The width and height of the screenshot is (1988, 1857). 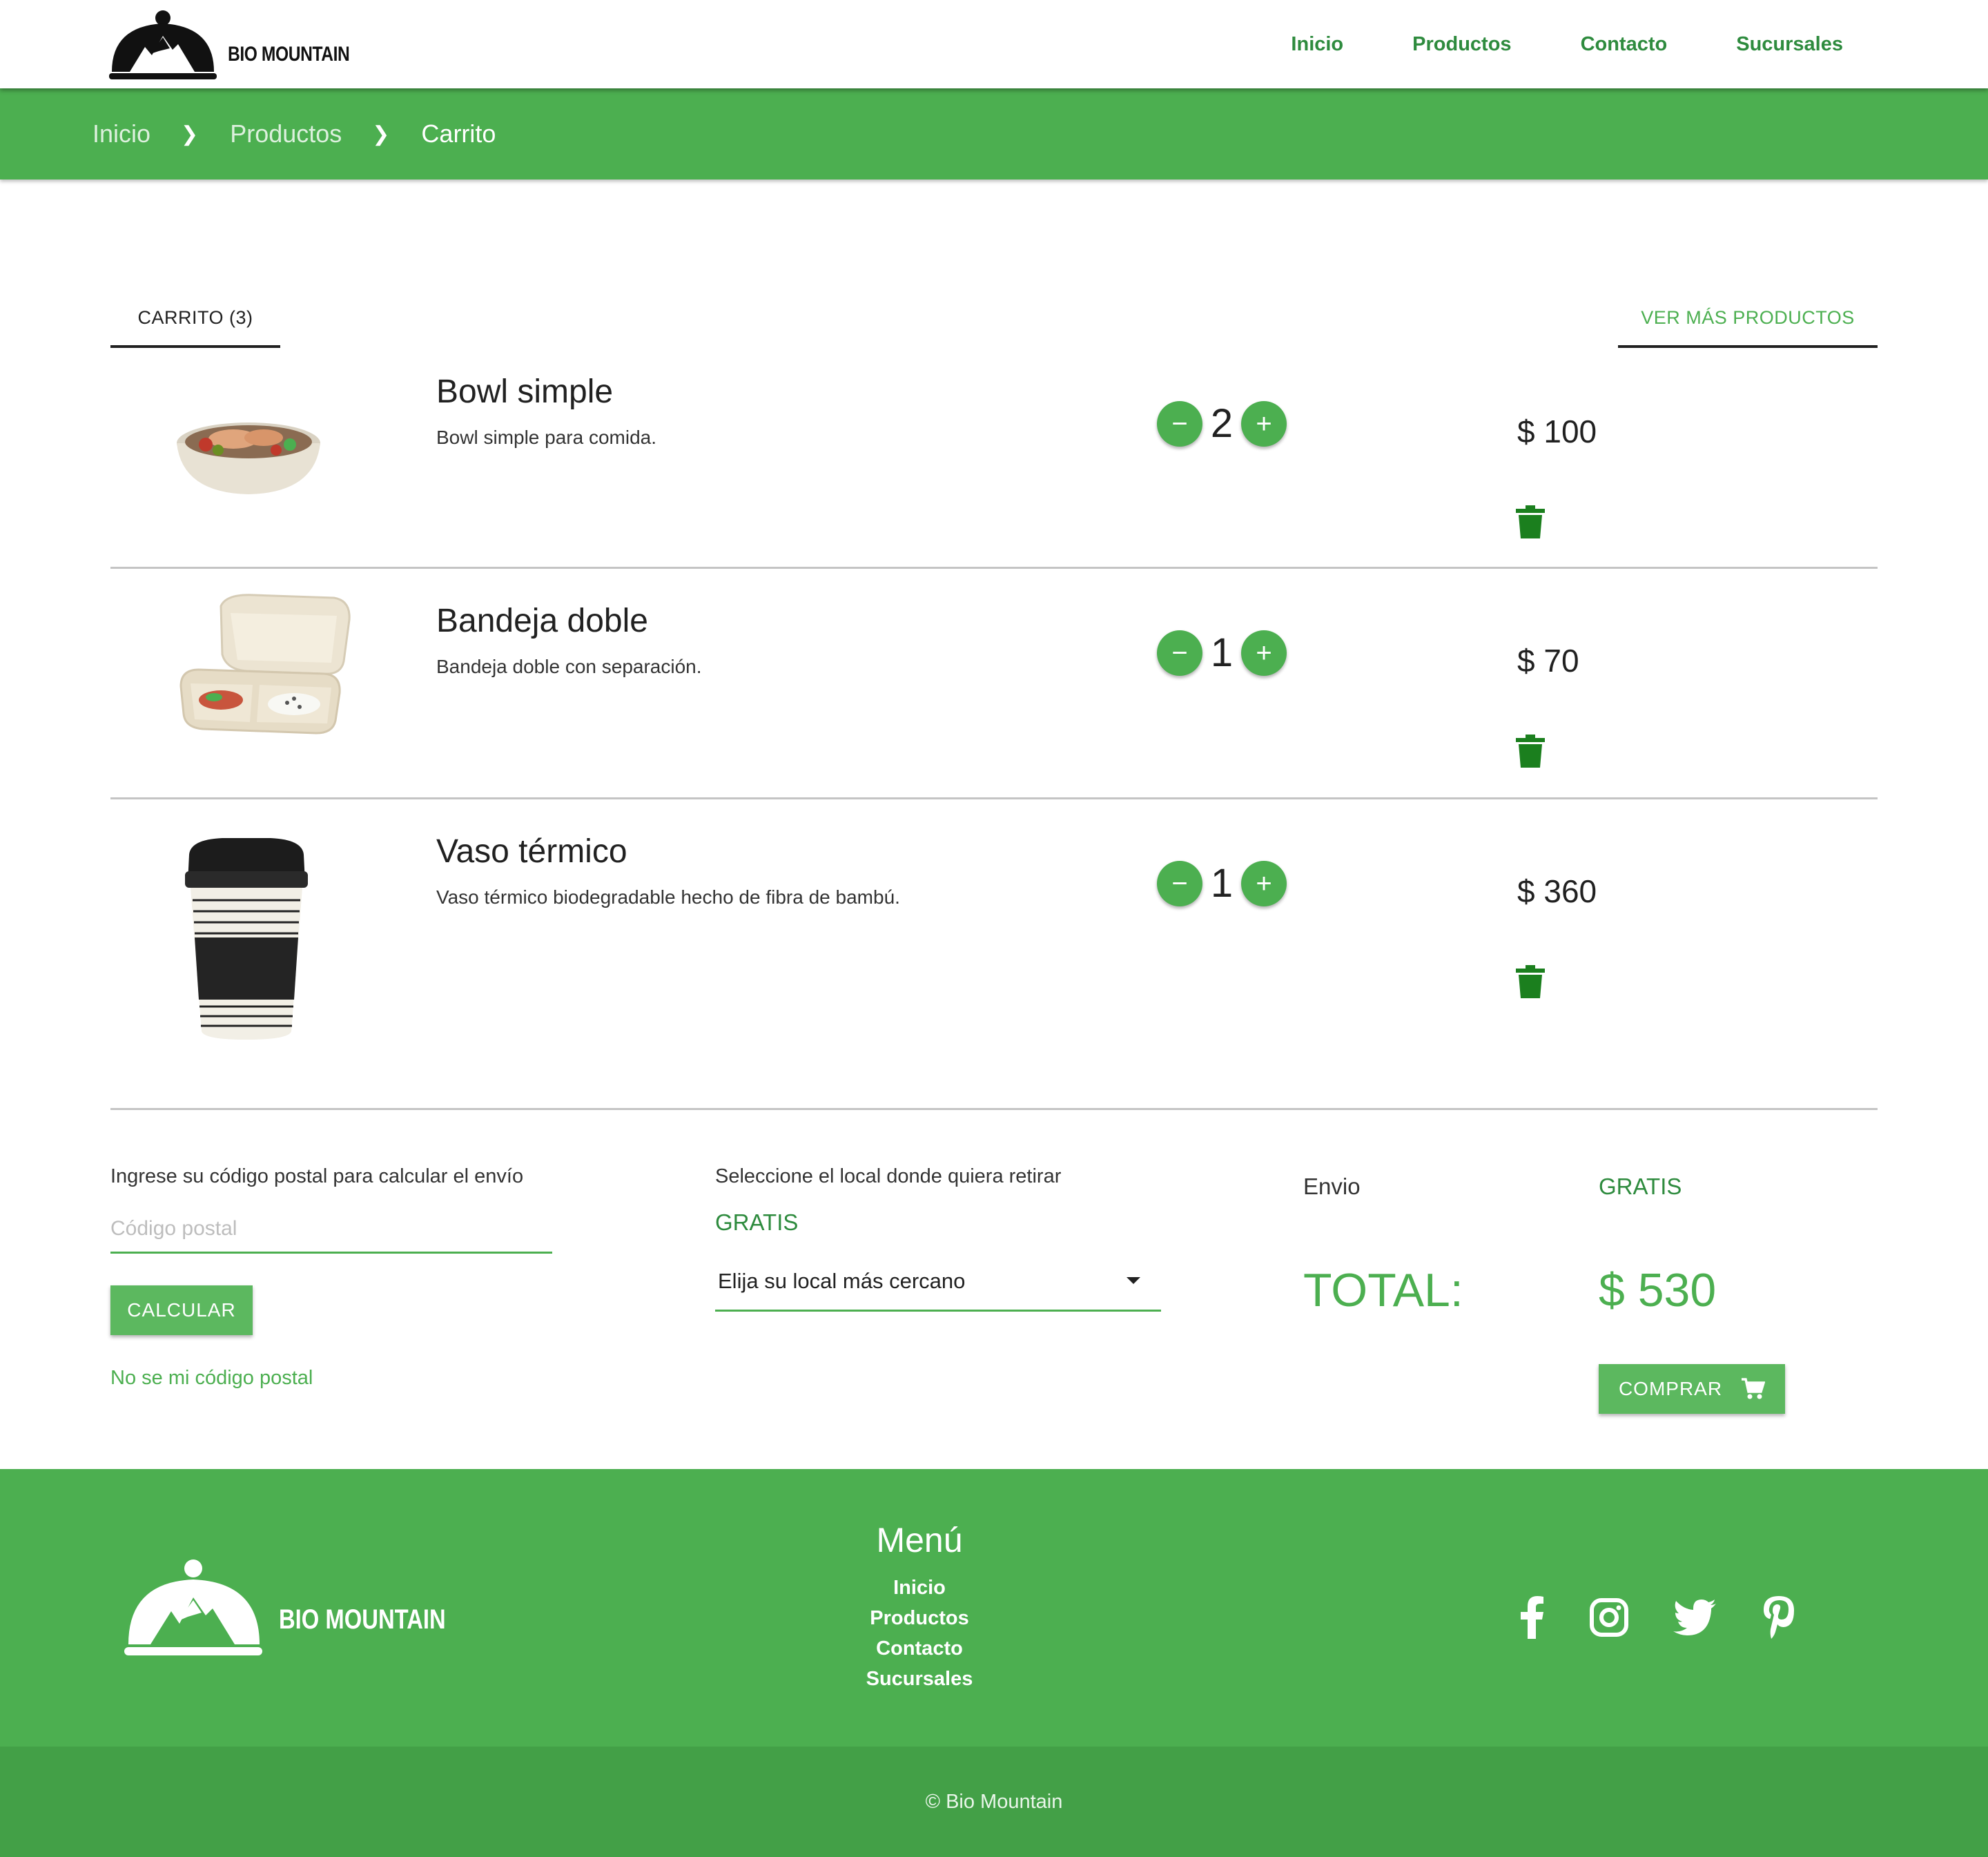 I want to click on item-price: $ 100, so click(x=1557, y=431).